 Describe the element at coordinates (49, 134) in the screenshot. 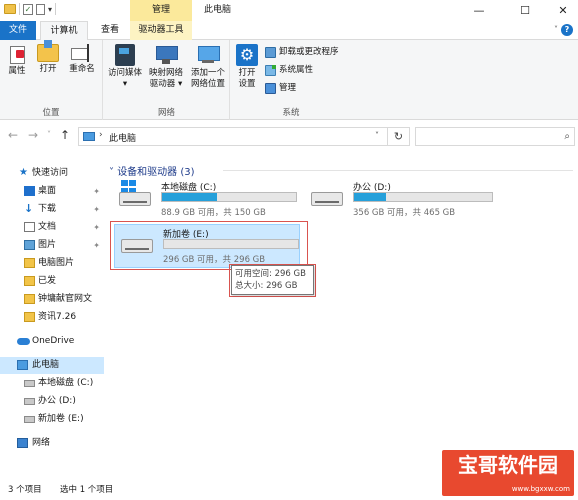

I see `recent-locations-chevron-icon: ˅` at that location.